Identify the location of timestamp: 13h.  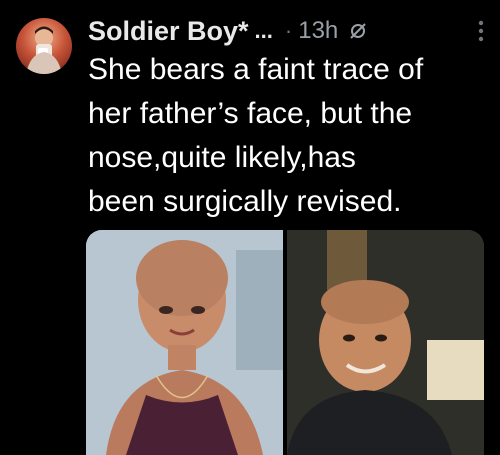
(318, 31).